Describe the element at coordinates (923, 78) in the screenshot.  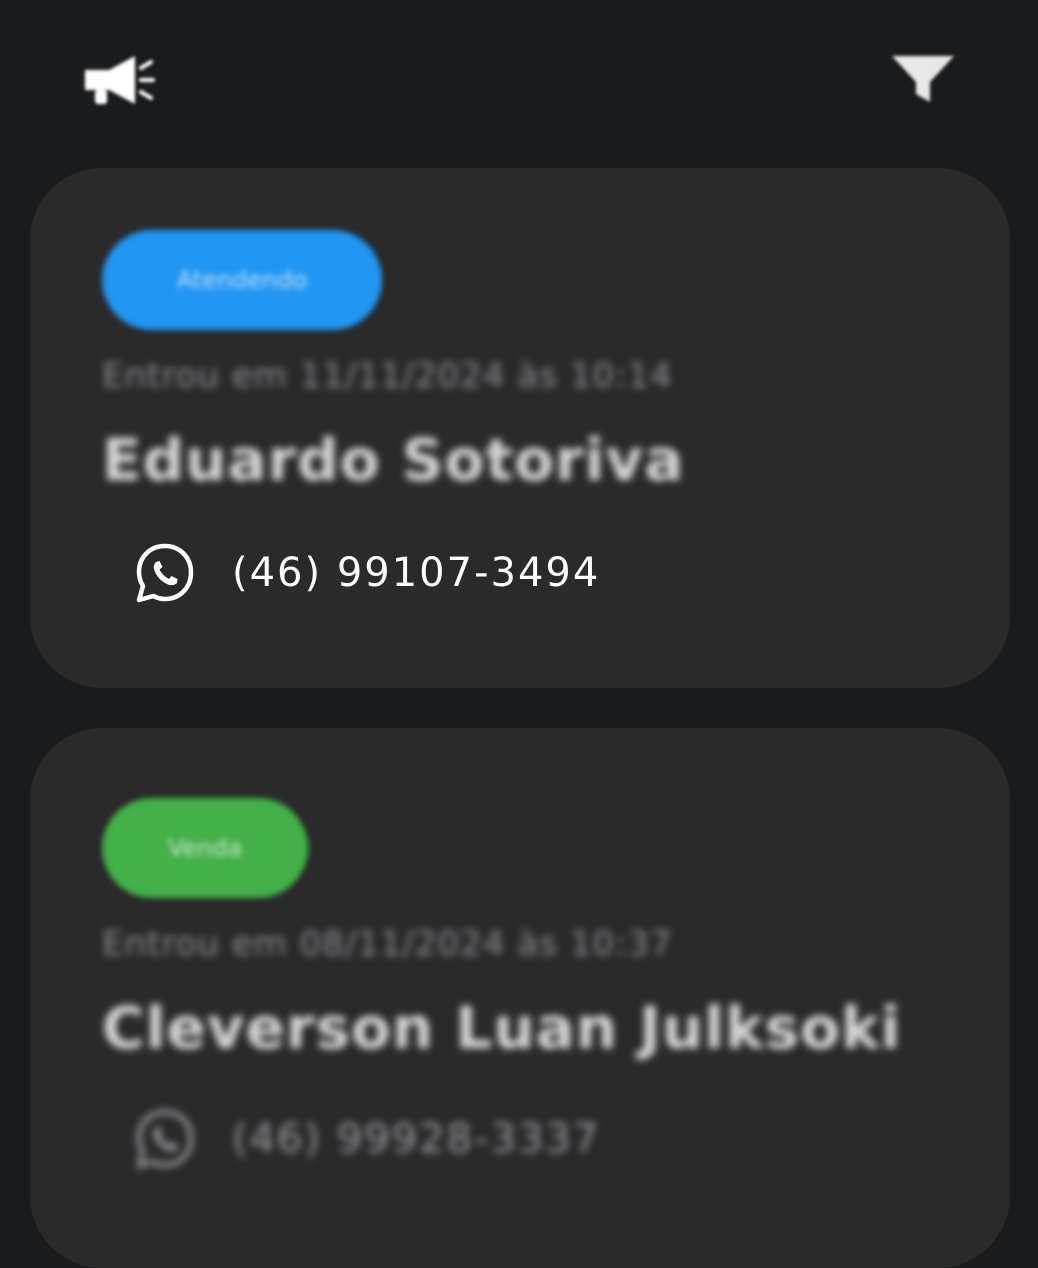
I see `filter-icon` at that location.